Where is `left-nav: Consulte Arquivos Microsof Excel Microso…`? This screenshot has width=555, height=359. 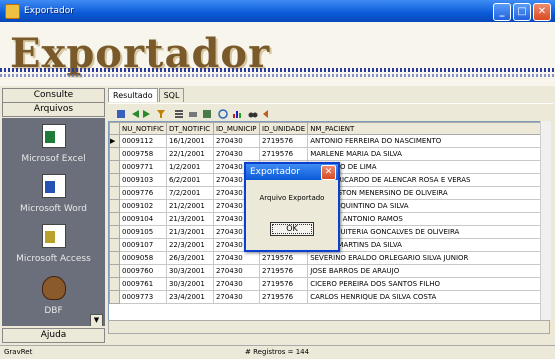 left-nav: Consulte Arquivos Microsof Excel Microso… is located at coordinates (53, 215).